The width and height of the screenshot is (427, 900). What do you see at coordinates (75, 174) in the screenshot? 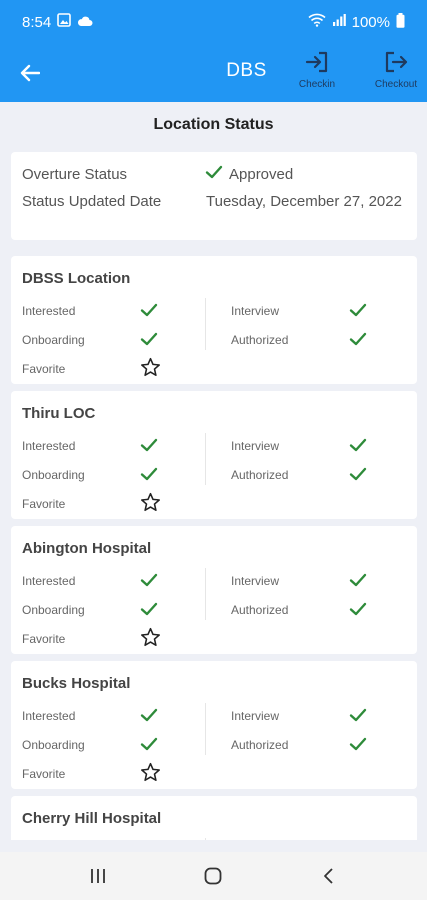
I see `overture-status-label: Overture Status` at bounding box center [75, 174].